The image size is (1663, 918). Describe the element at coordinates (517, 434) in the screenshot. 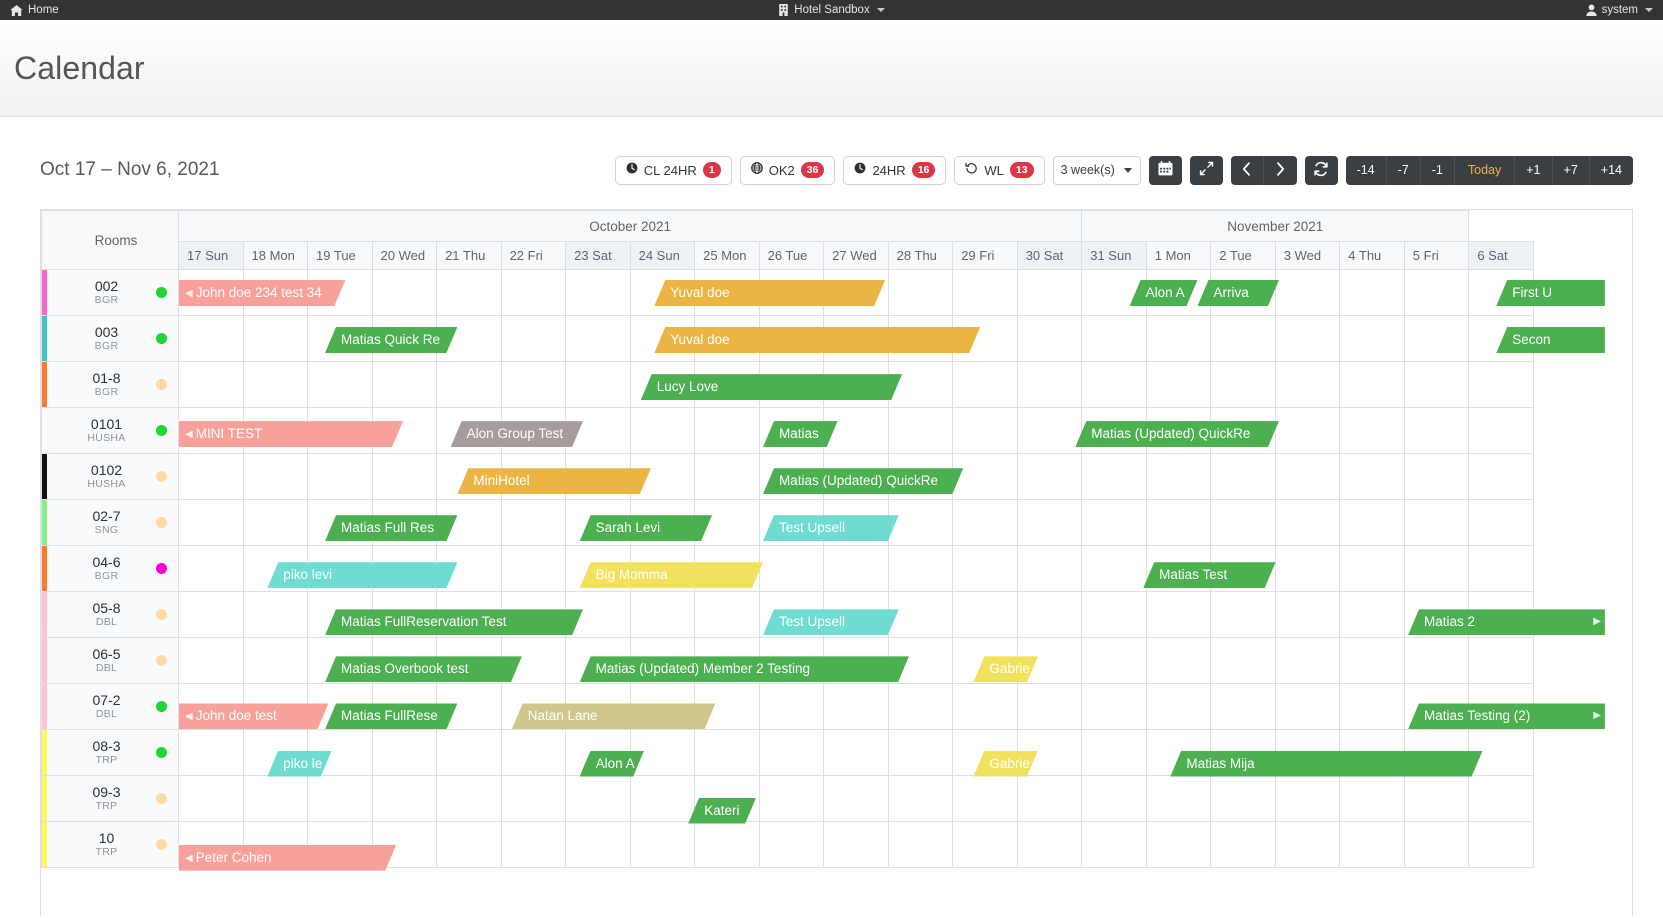

I see `booking-bar: Alon Group Test` at that location.